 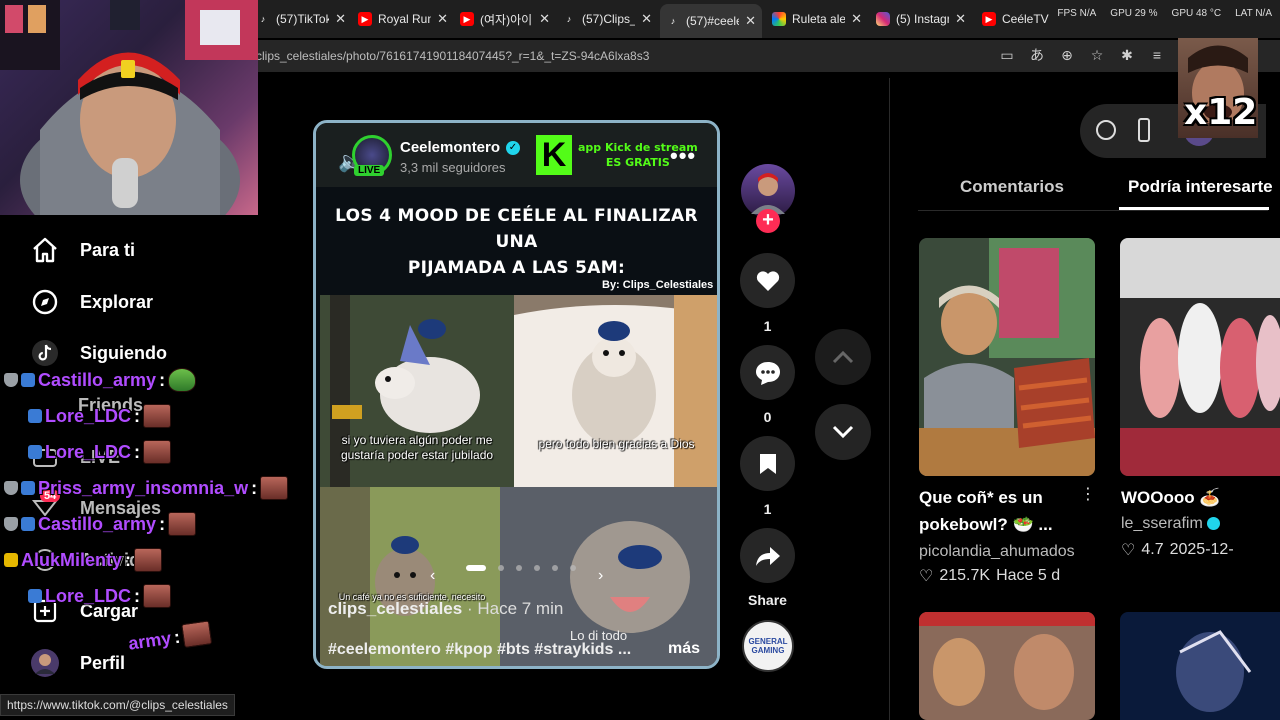 I want to click on browser-tab: ♪ (57)Clips_C ✕, so click(x=607, y=19).